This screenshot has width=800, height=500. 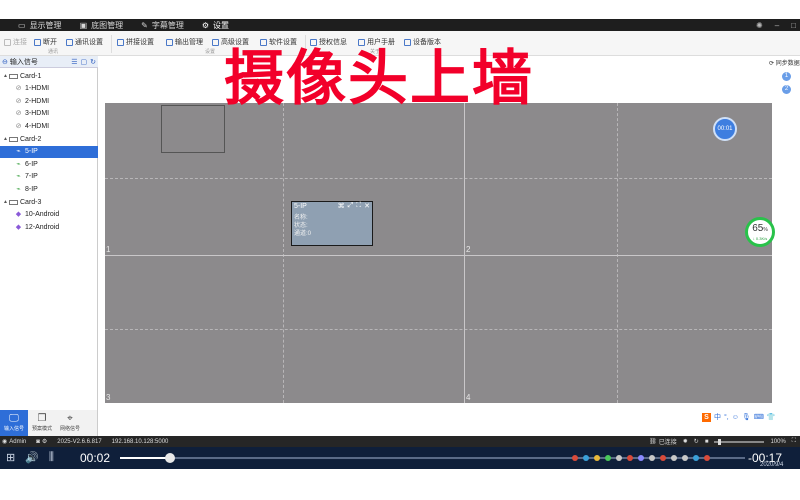 I want to click on window-title: 5-IP, so click(x=300, y=206).